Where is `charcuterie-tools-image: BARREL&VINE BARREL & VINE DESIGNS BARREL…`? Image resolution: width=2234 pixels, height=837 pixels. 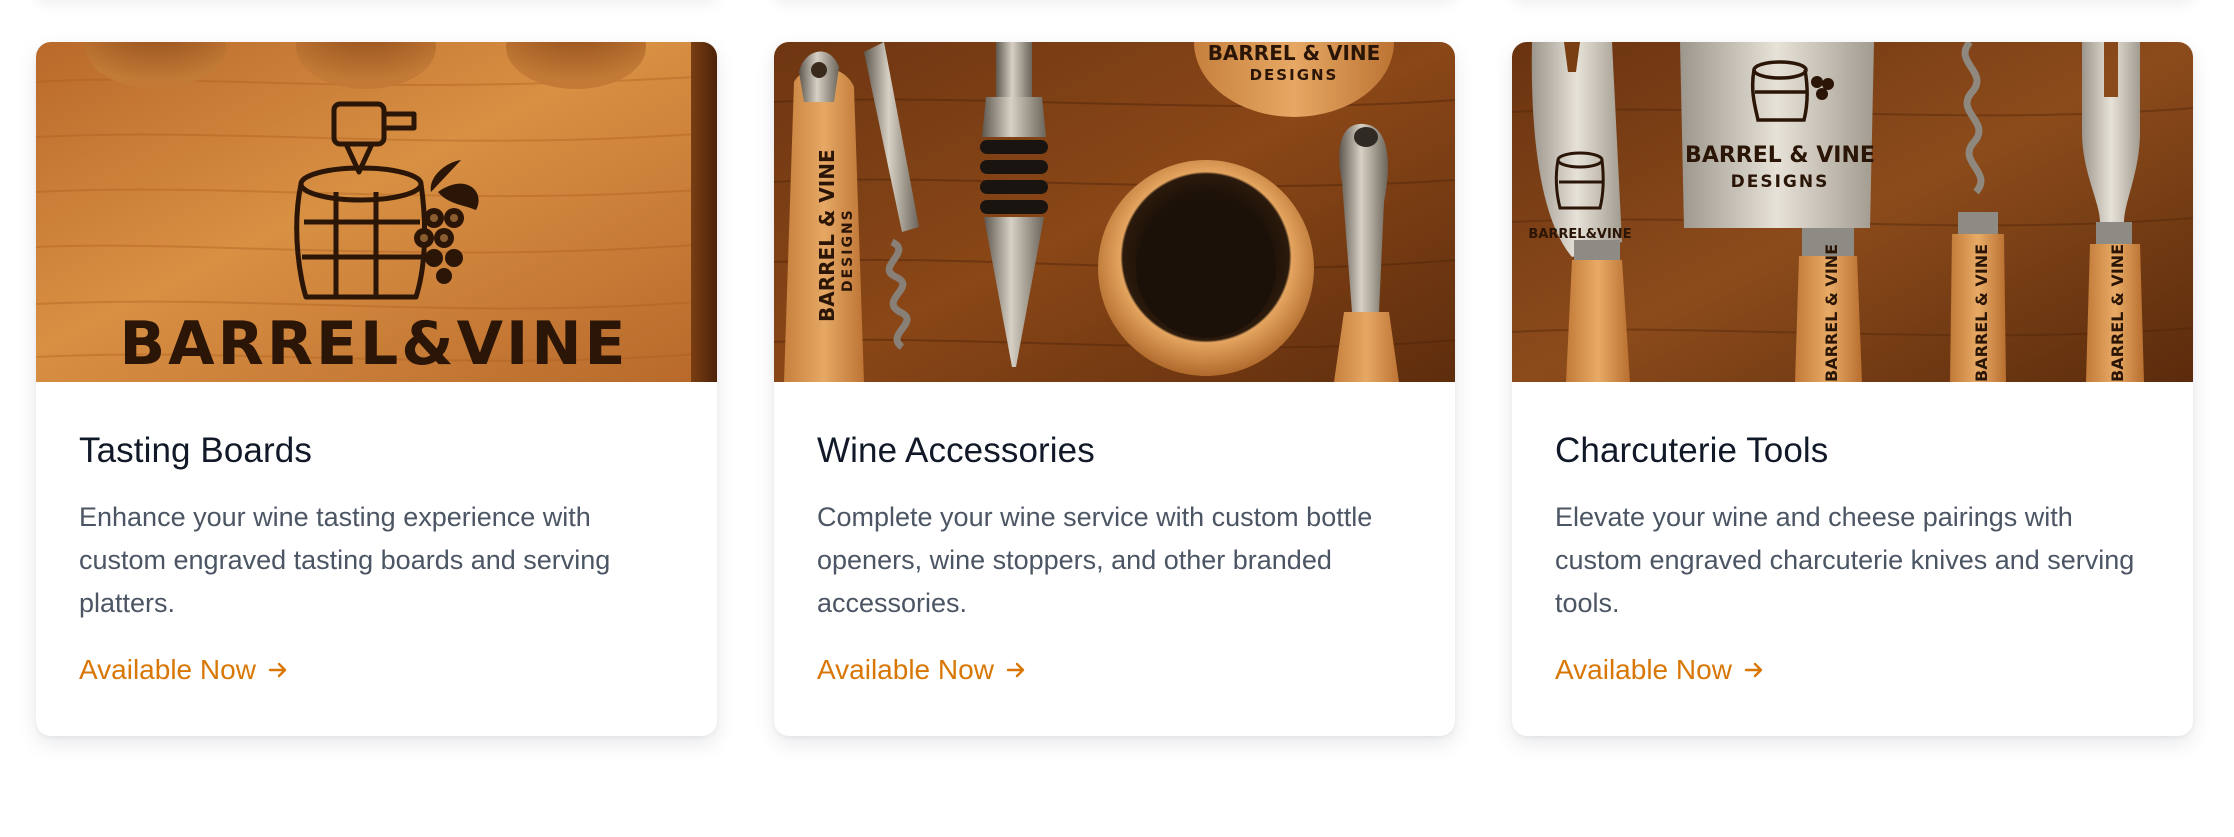
charcuterie-tools-image: BARREL&VINE BARREL & VINE DESIGNS BARREL… is located at coordinates (1852, 212).